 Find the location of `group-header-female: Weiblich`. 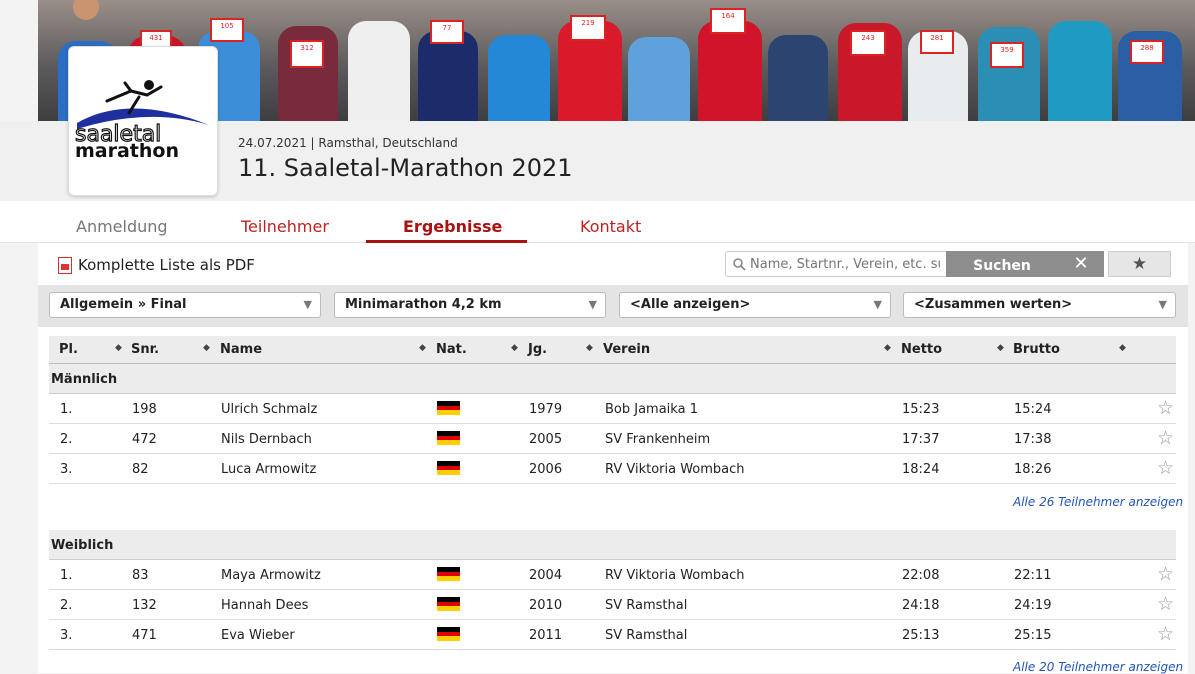

group-header-female: Weiblich is located at coordinates (612, 545).